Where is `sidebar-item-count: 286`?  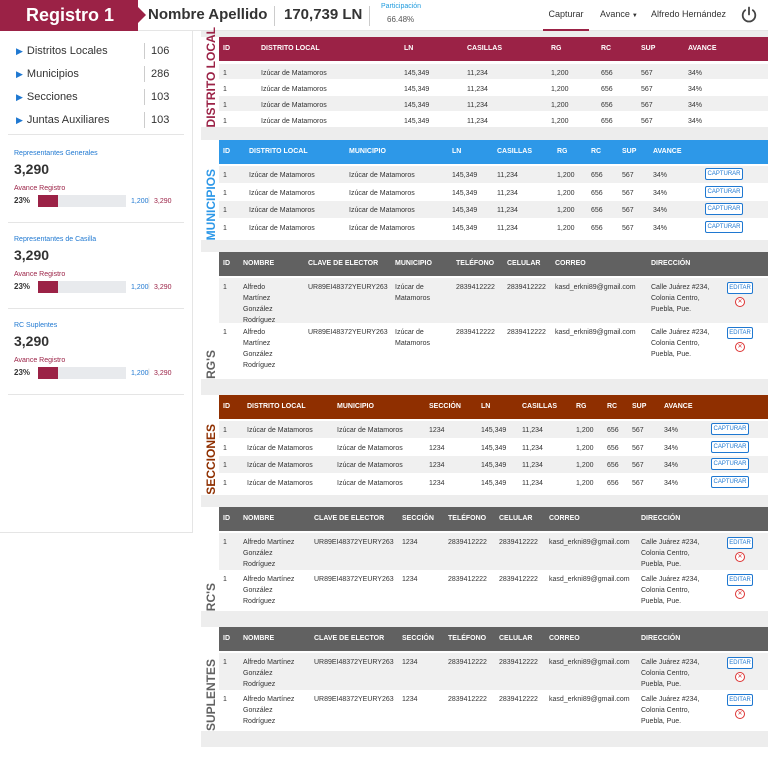
sidebar-item-count: 286 is located at coordinates (164, 74).